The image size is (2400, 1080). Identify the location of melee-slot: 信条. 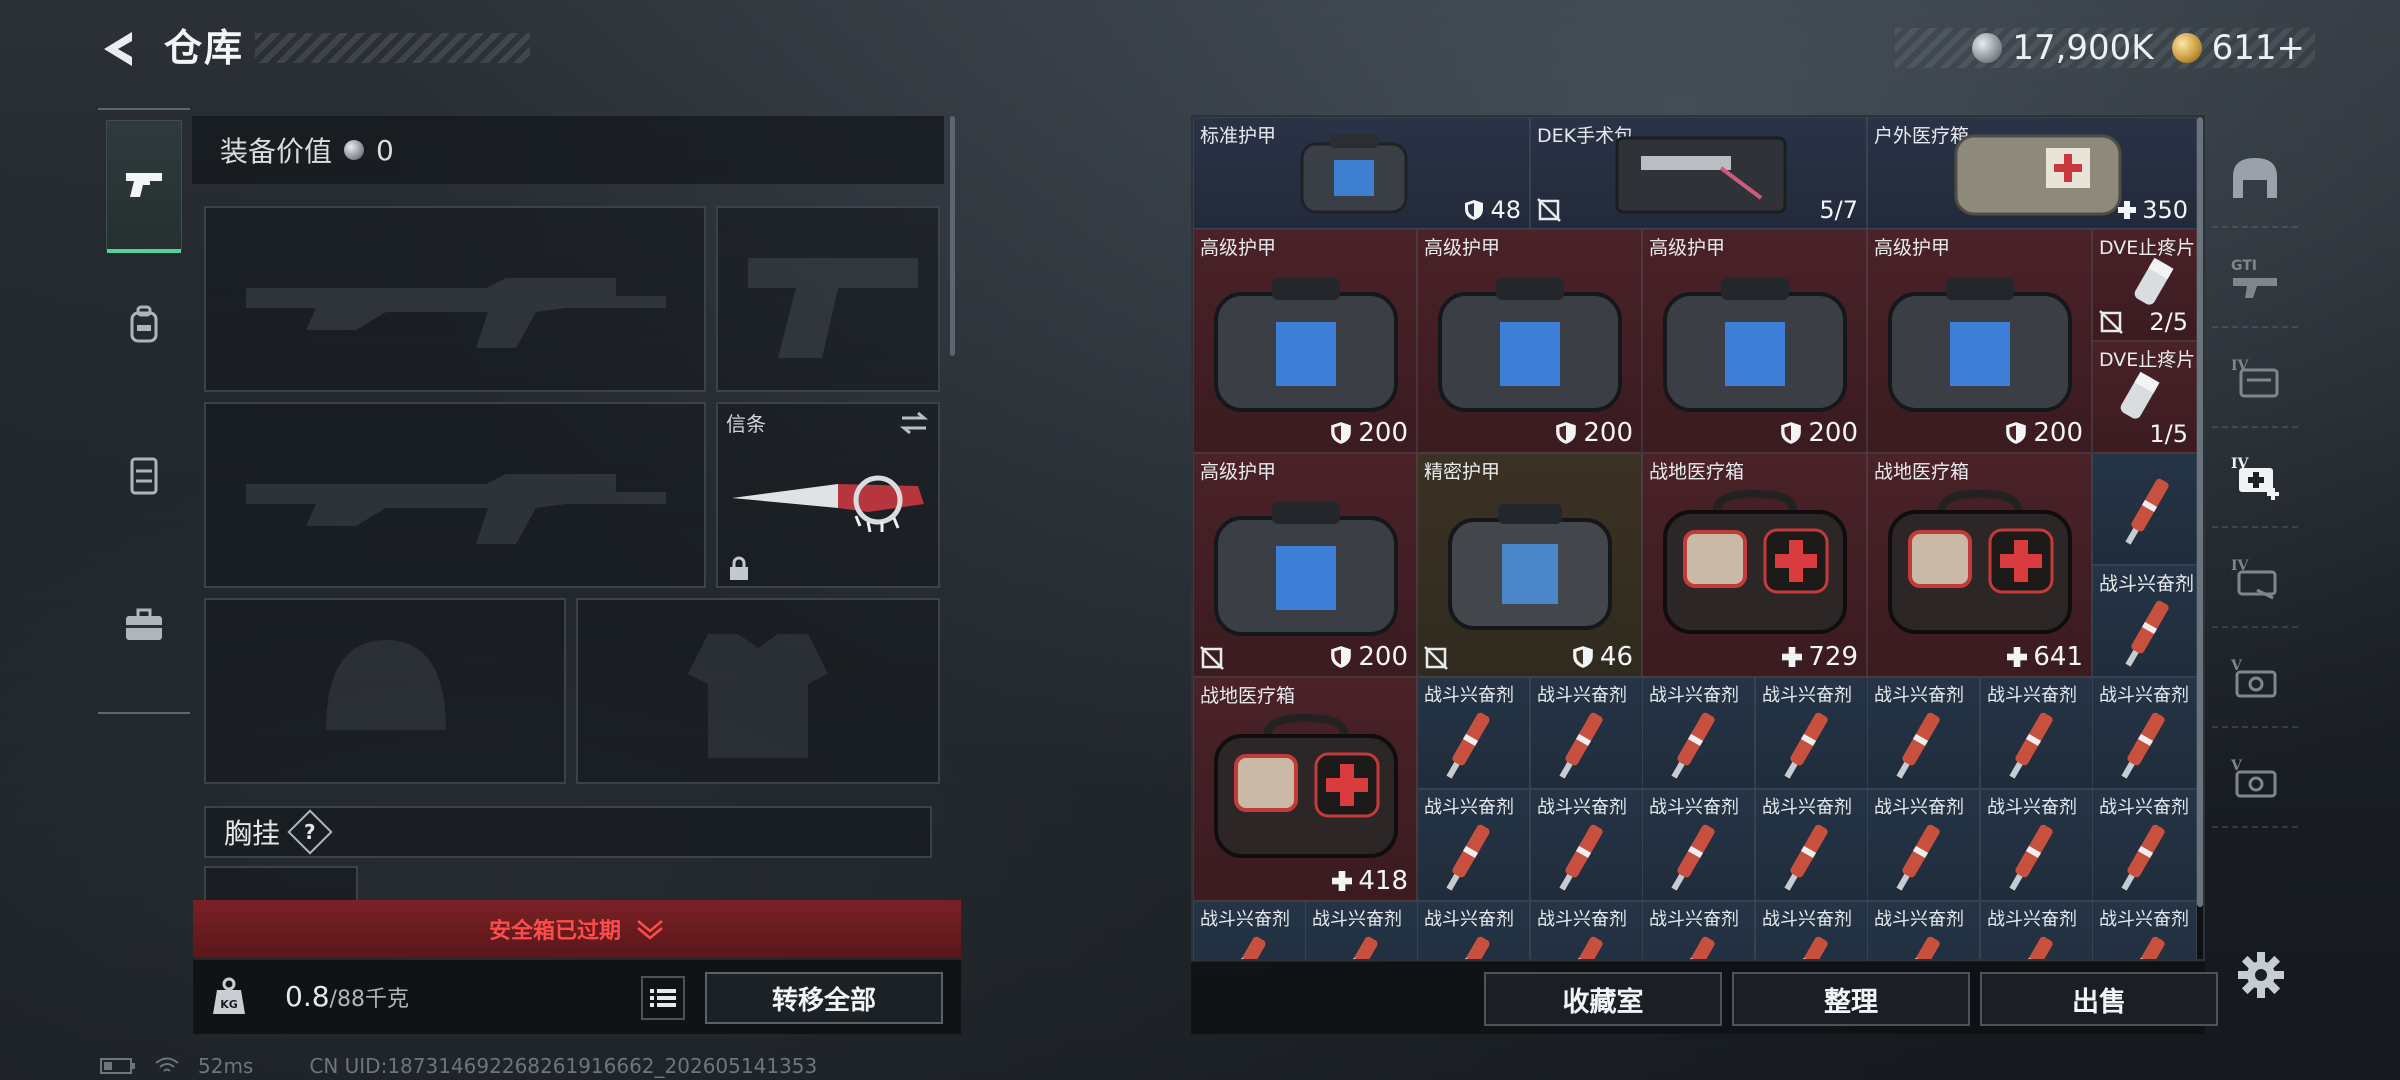
(828, 495).